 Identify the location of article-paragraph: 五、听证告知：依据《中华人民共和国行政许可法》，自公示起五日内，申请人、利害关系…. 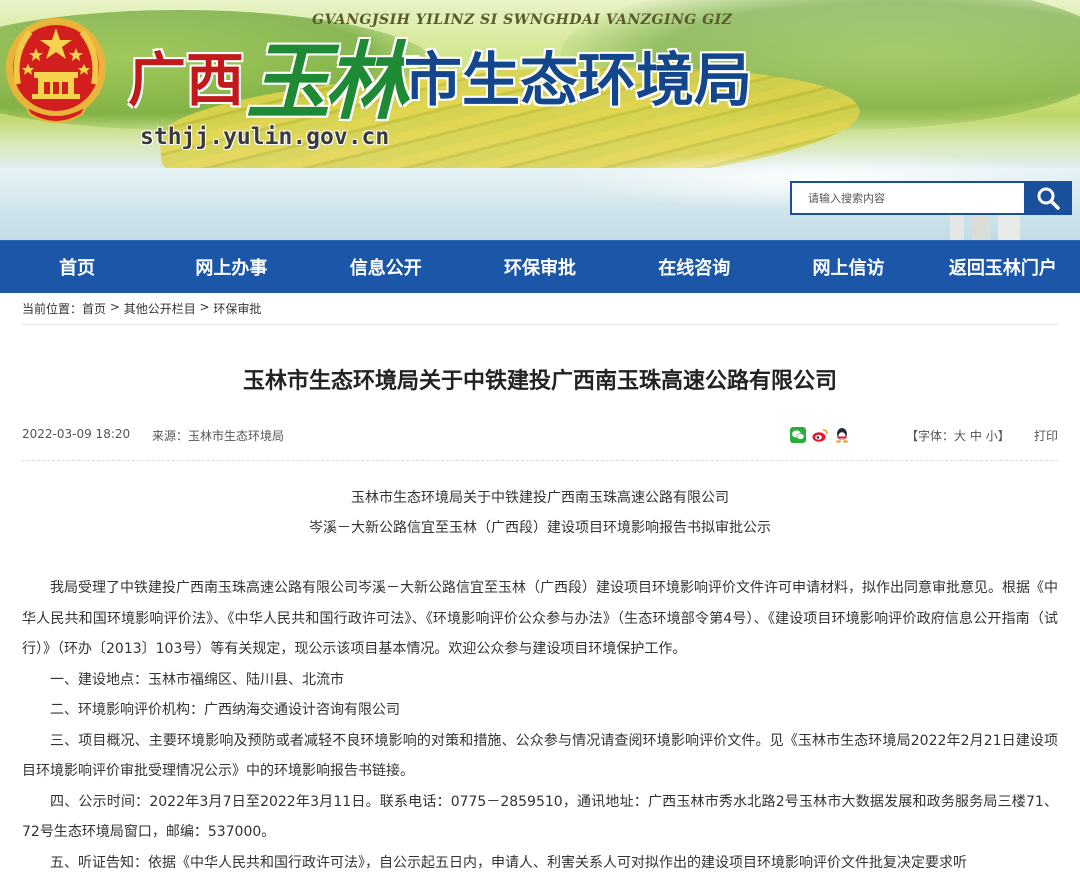
(508, 862).